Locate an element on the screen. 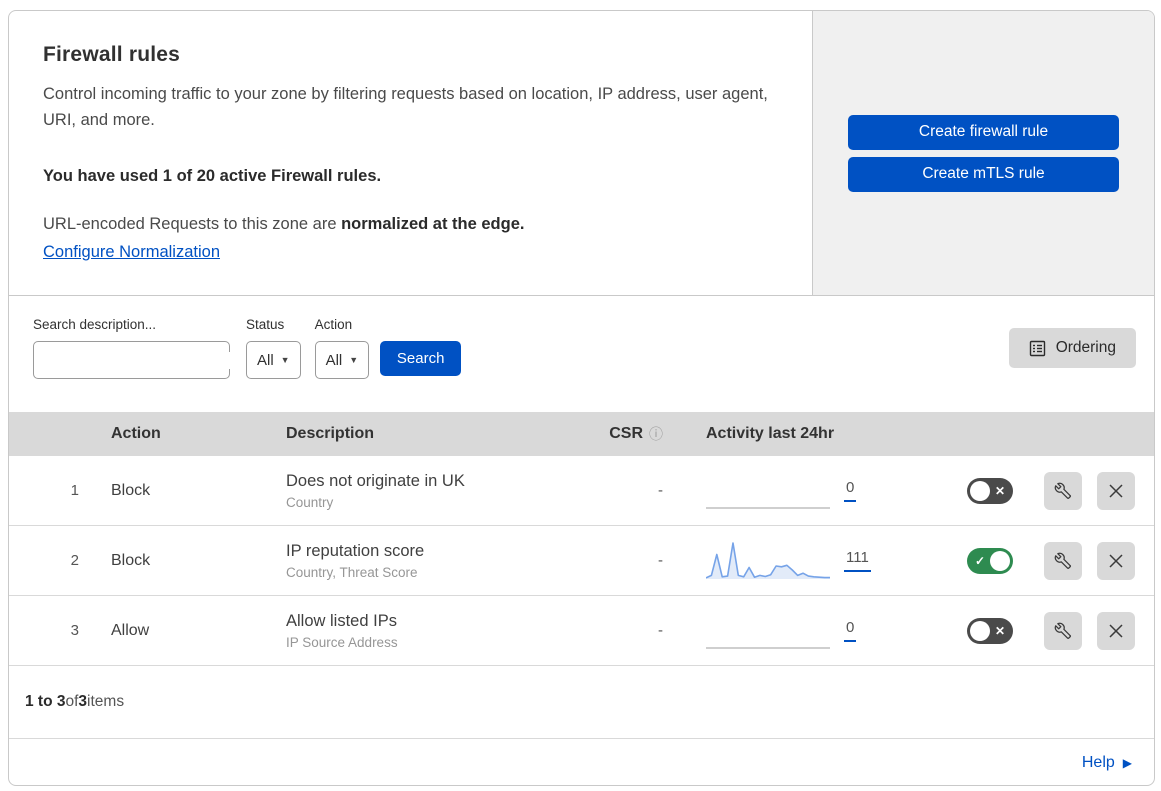  activity-count-link: 111 is located at coordinates (857, 560).